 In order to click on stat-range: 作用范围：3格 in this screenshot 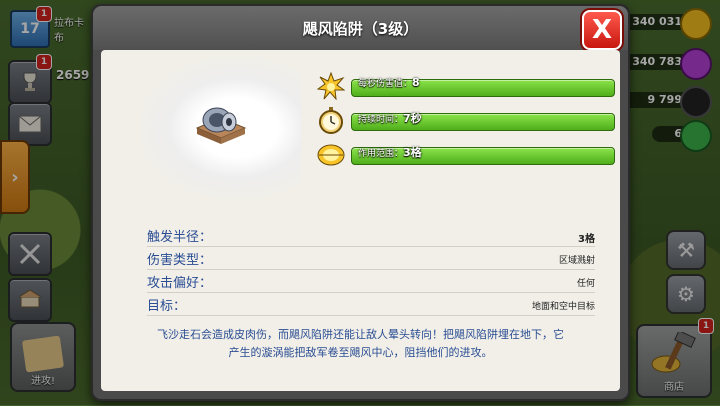, I will do `click(467, 155)`.